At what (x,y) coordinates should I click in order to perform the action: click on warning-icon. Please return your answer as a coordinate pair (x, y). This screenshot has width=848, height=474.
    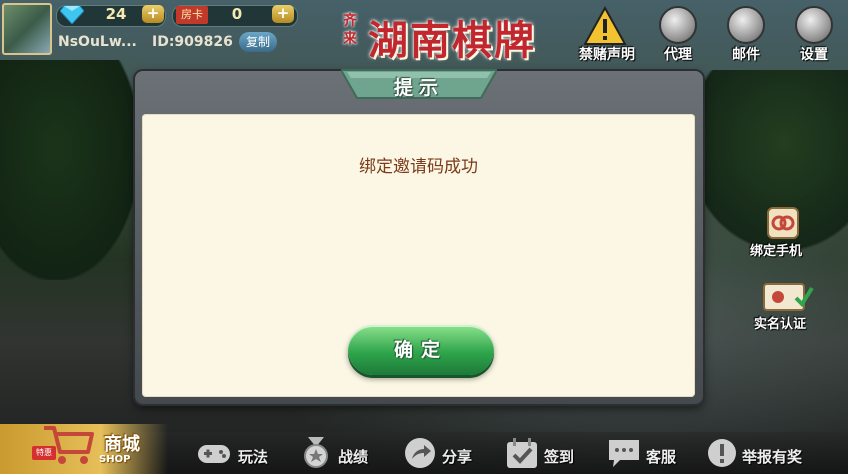
    Looking at the image, I should click on (605, 26).